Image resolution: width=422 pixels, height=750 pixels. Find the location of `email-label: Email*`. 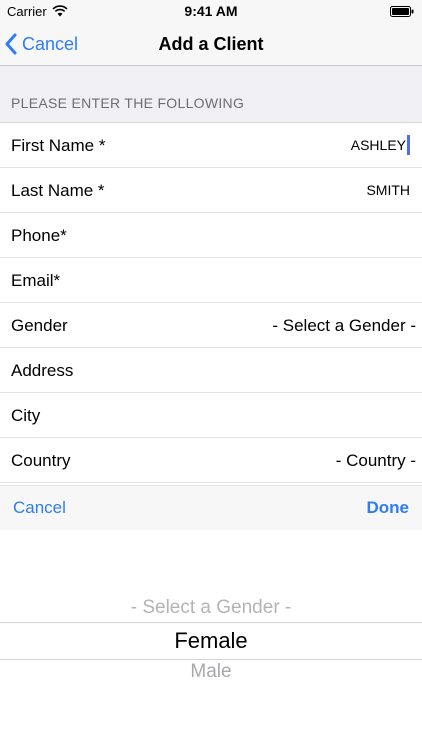

email-label: Email* is located at coordinates (36, 280).